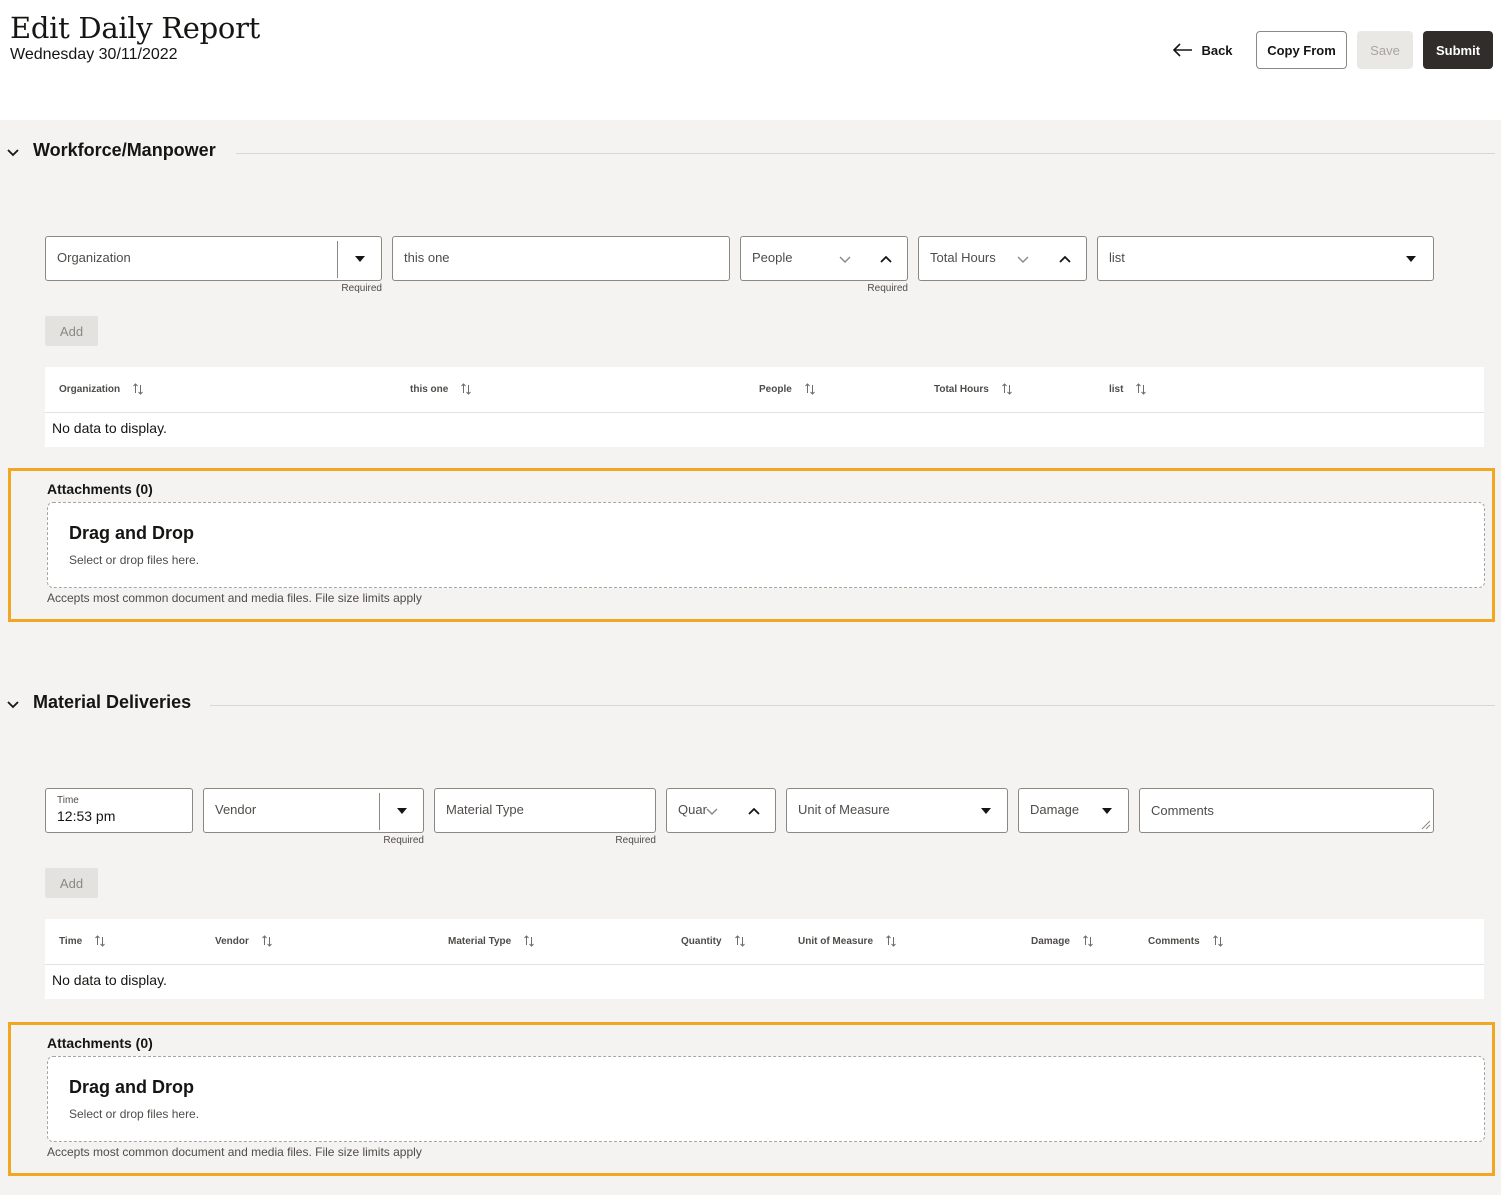 This screenshot has width=1501, height=1195. What do you see at coordinates (135, 28) in the screenshot?
I see `page-title: Edit Daily Report` at bounding box center [135, 28].